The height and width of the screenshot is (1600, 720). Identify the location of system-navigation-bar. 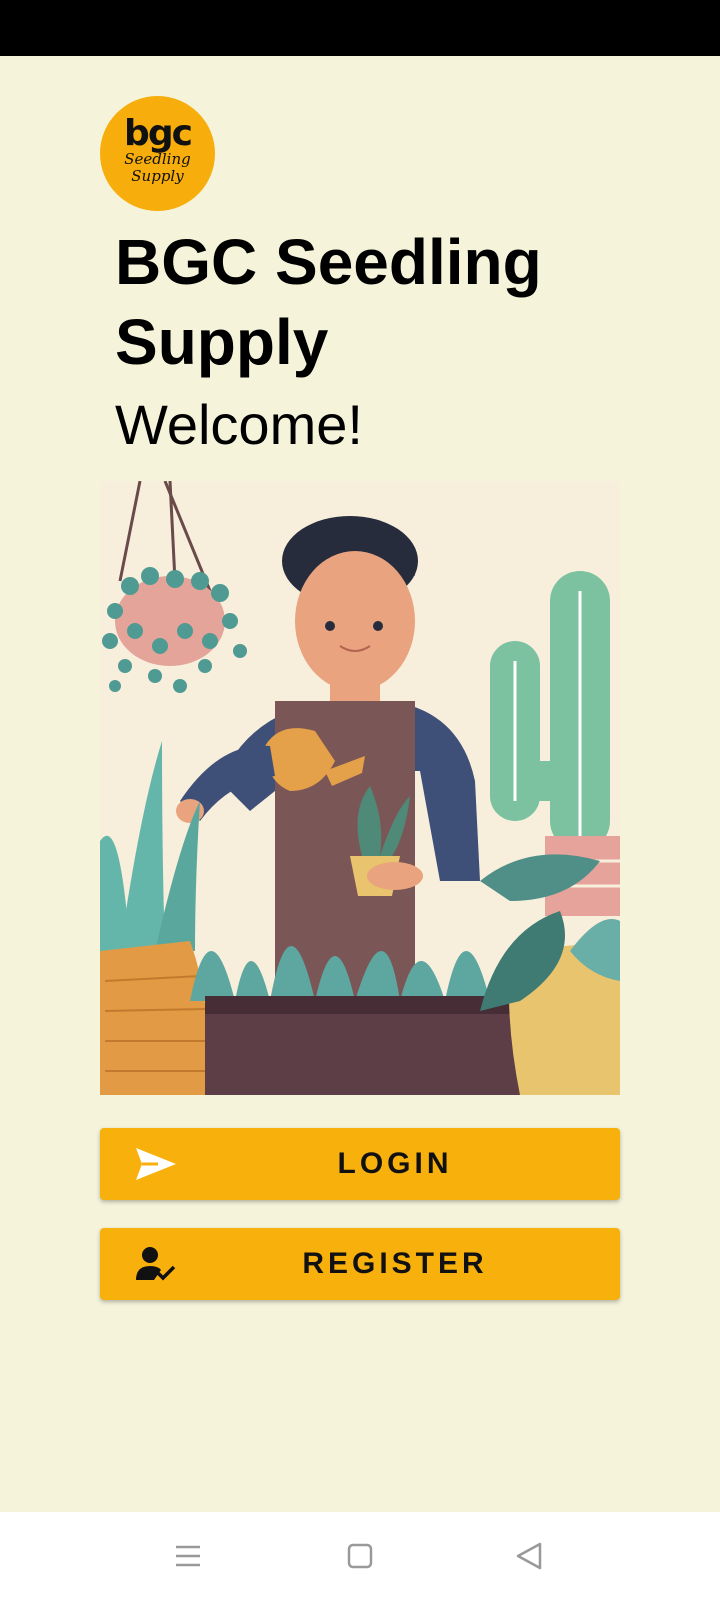
(360, 1556).